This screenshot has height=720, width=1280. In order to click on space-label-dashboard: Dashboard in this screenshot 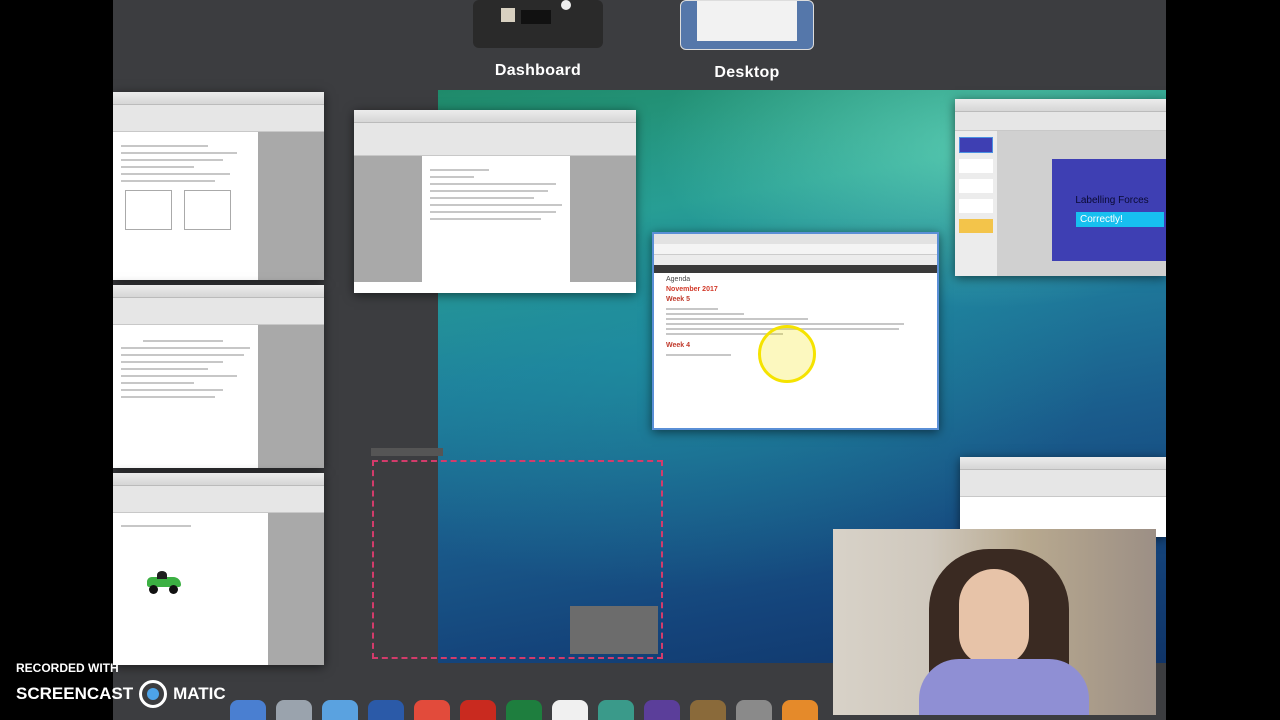, I will do `click(538, 70)`.